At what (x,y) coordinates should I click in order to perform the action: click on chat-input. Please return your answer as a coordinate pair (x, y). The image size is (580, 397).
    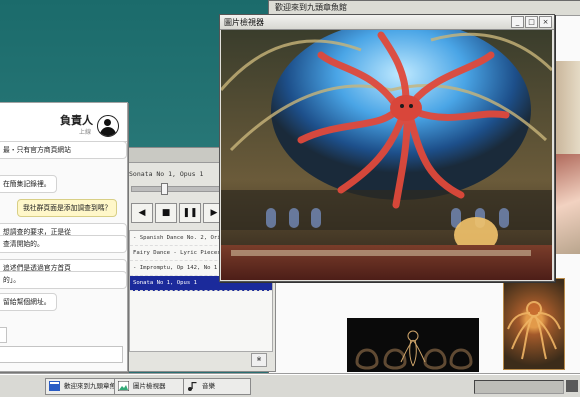
    Looking at the image, I should click on (61, 354).